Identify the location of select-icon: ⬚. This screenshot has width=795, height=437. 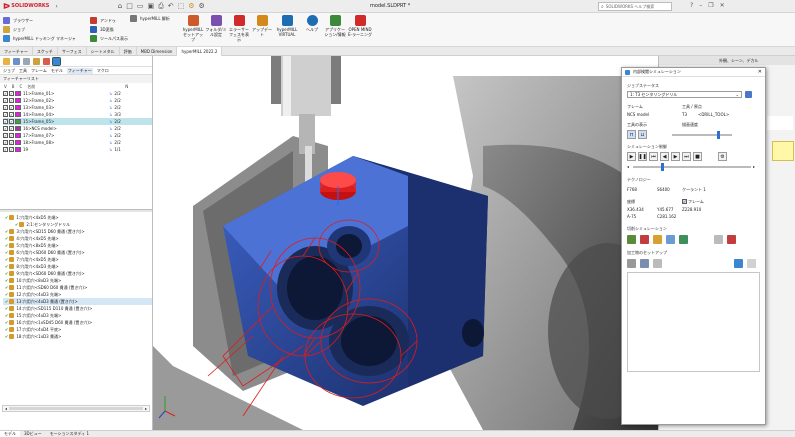
(181, 6).